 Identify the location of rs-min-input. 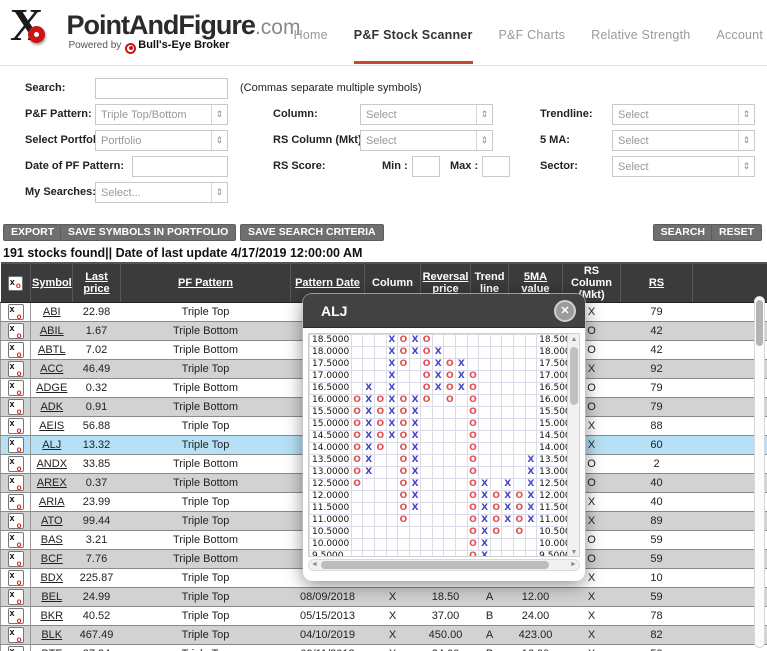
(426, 166).